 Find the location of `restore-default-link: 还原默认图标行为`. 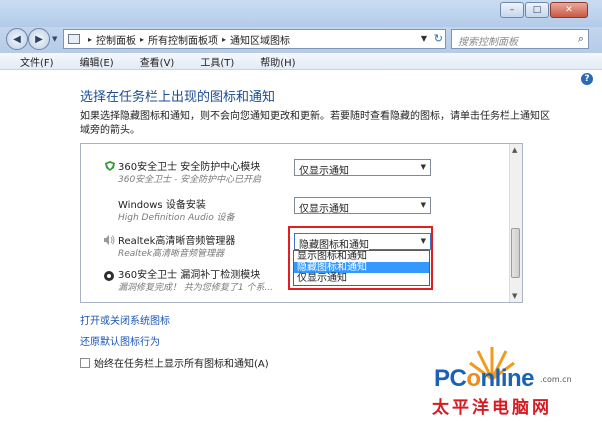

restore-default-link: 还原默认图标行为 is located at coordinates (120, 340).